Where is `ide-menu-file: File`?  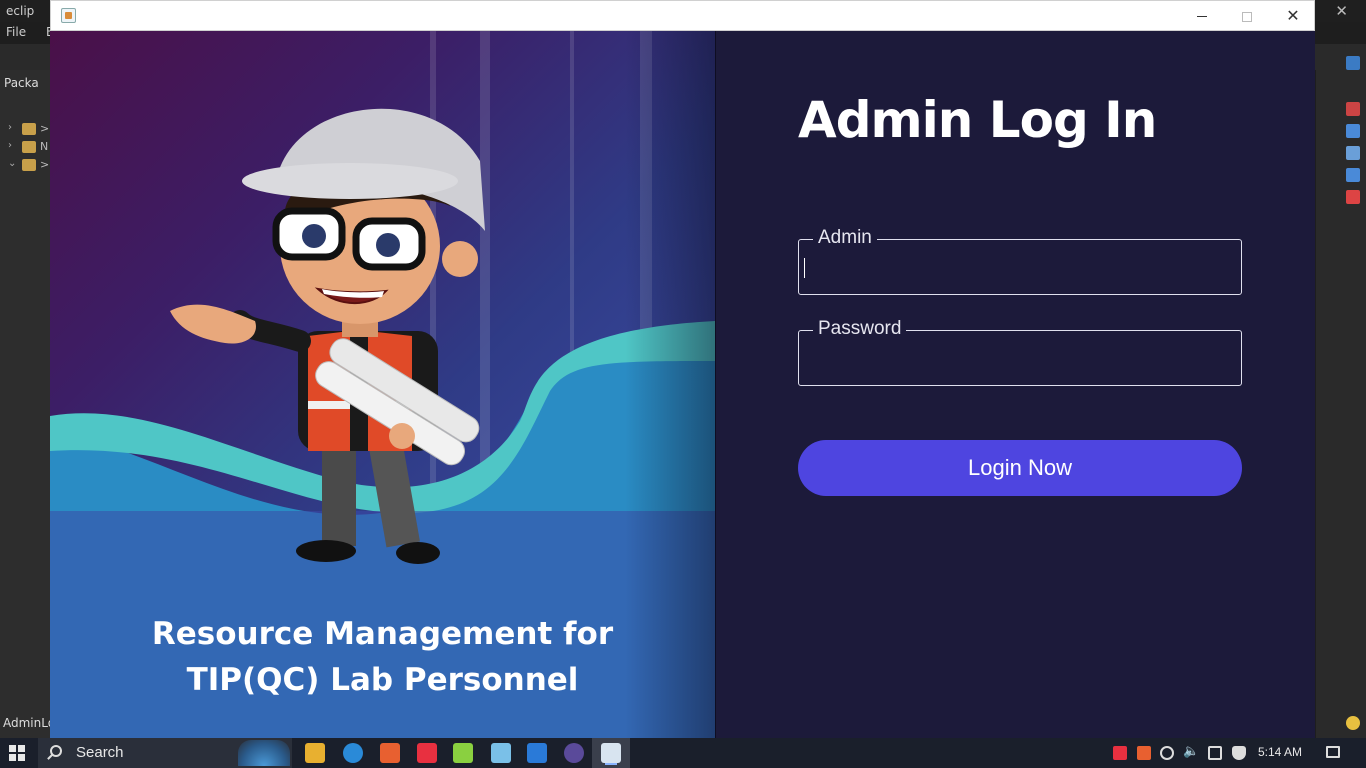
ide-menu-file: File is located at coordinates (16, 32).